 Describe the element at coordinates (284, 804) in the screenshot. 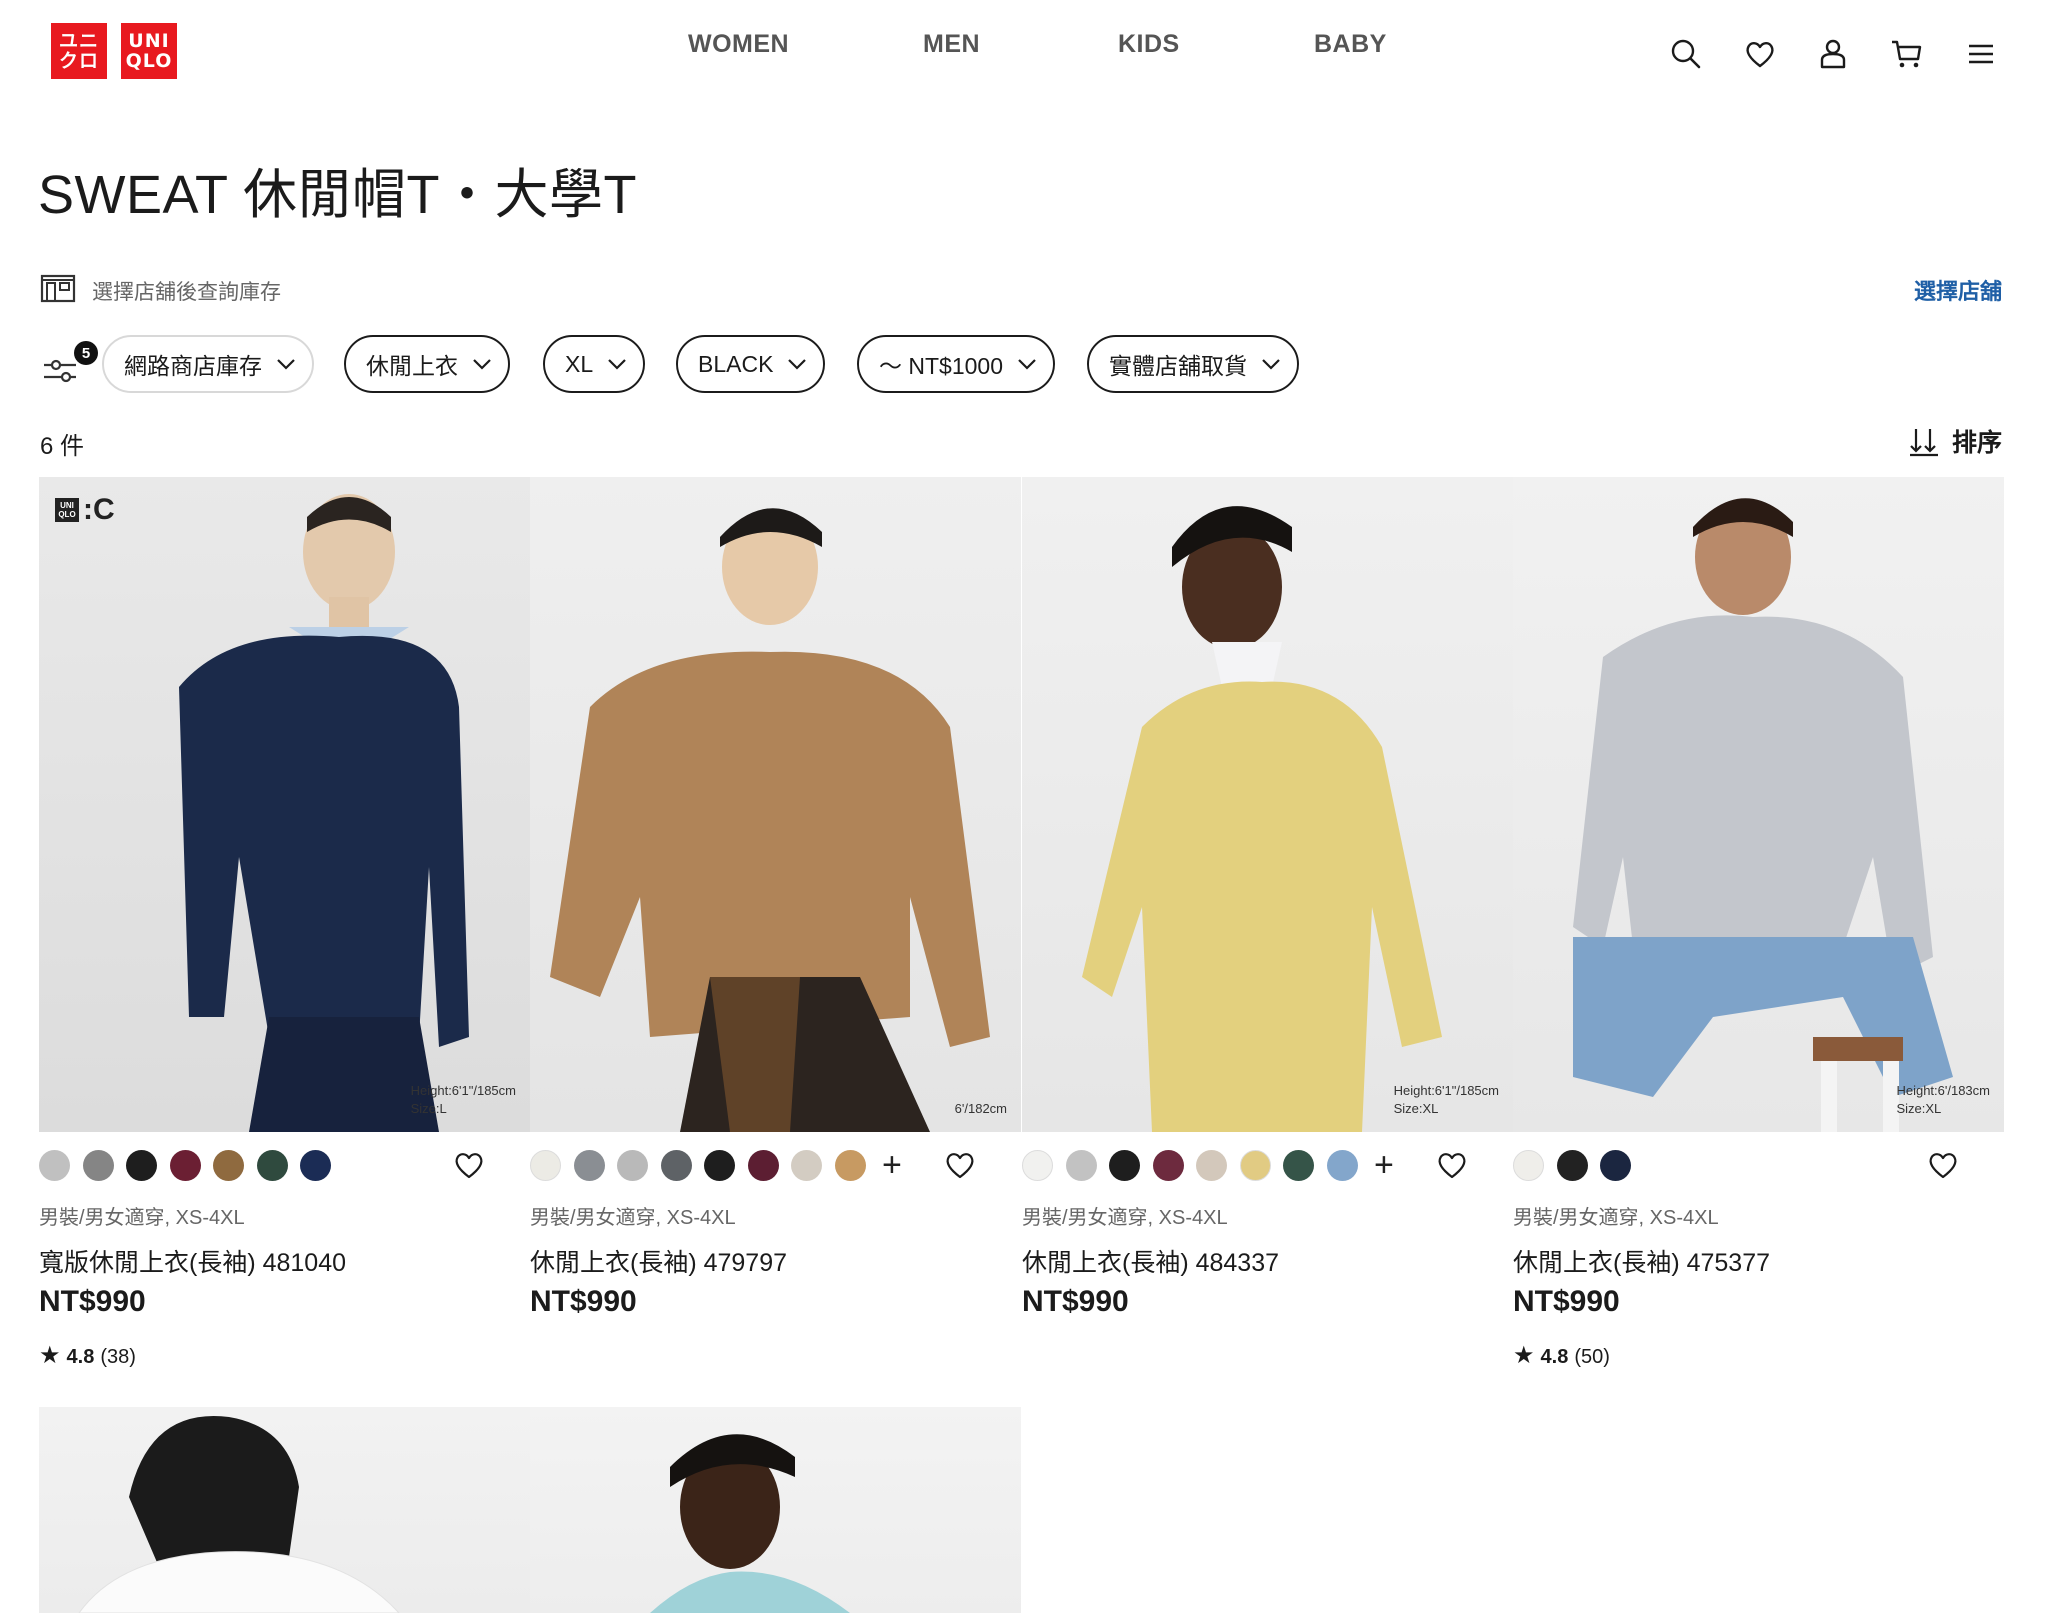

I see `product-image: UNI QLO :C Height:6'1"/185cm Size:L` at that location.